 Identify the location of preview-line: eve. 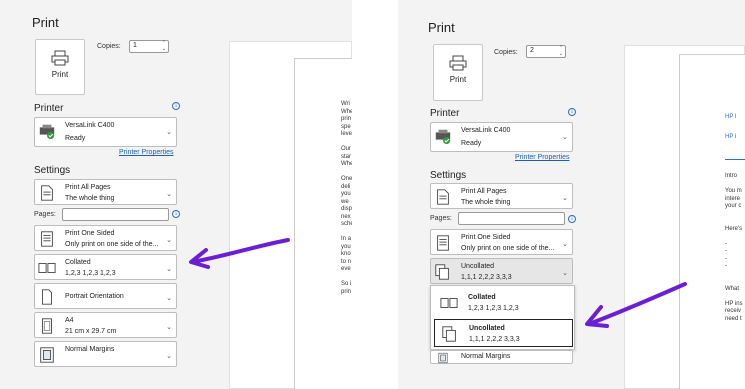
(346, 269).